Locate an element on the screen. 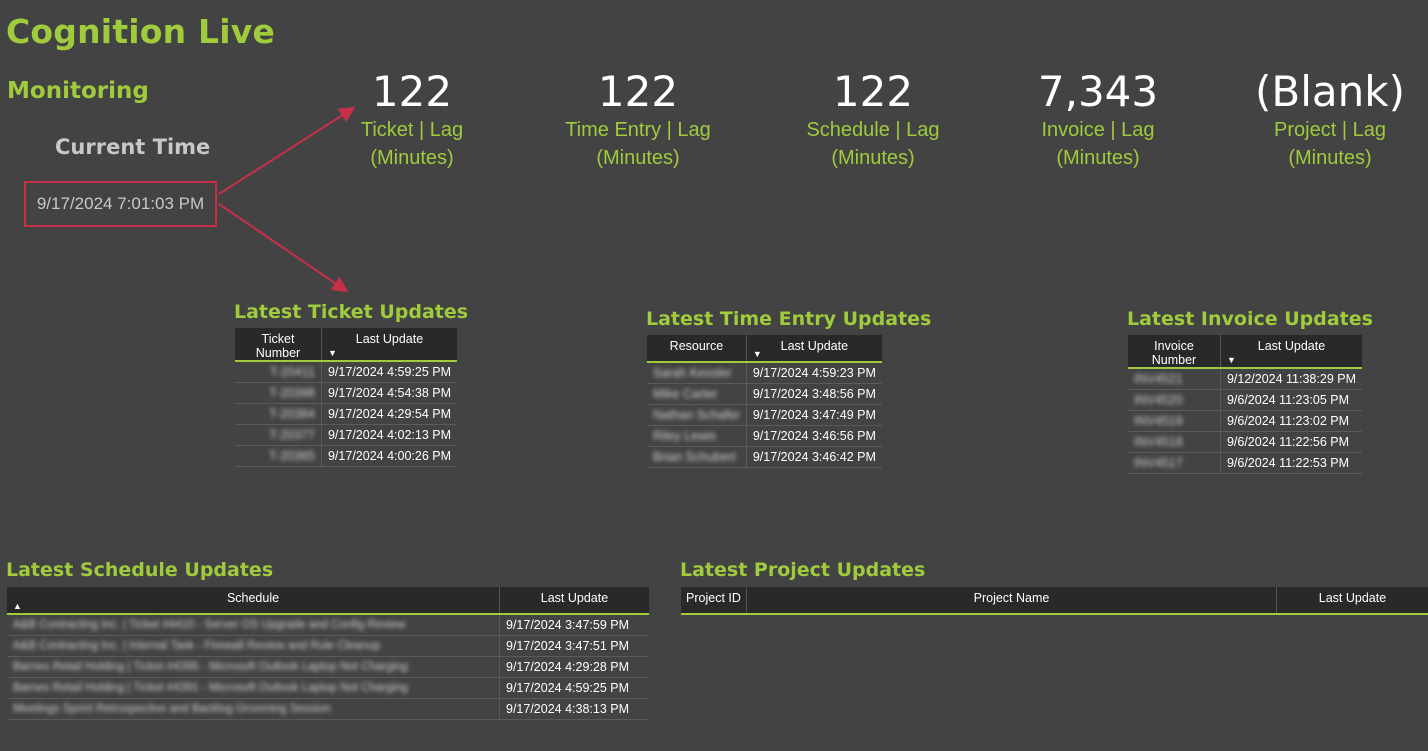 This screenshot has height=751, width=1428. kpi-value: 7,343 is located at coordinates (1098, 91).